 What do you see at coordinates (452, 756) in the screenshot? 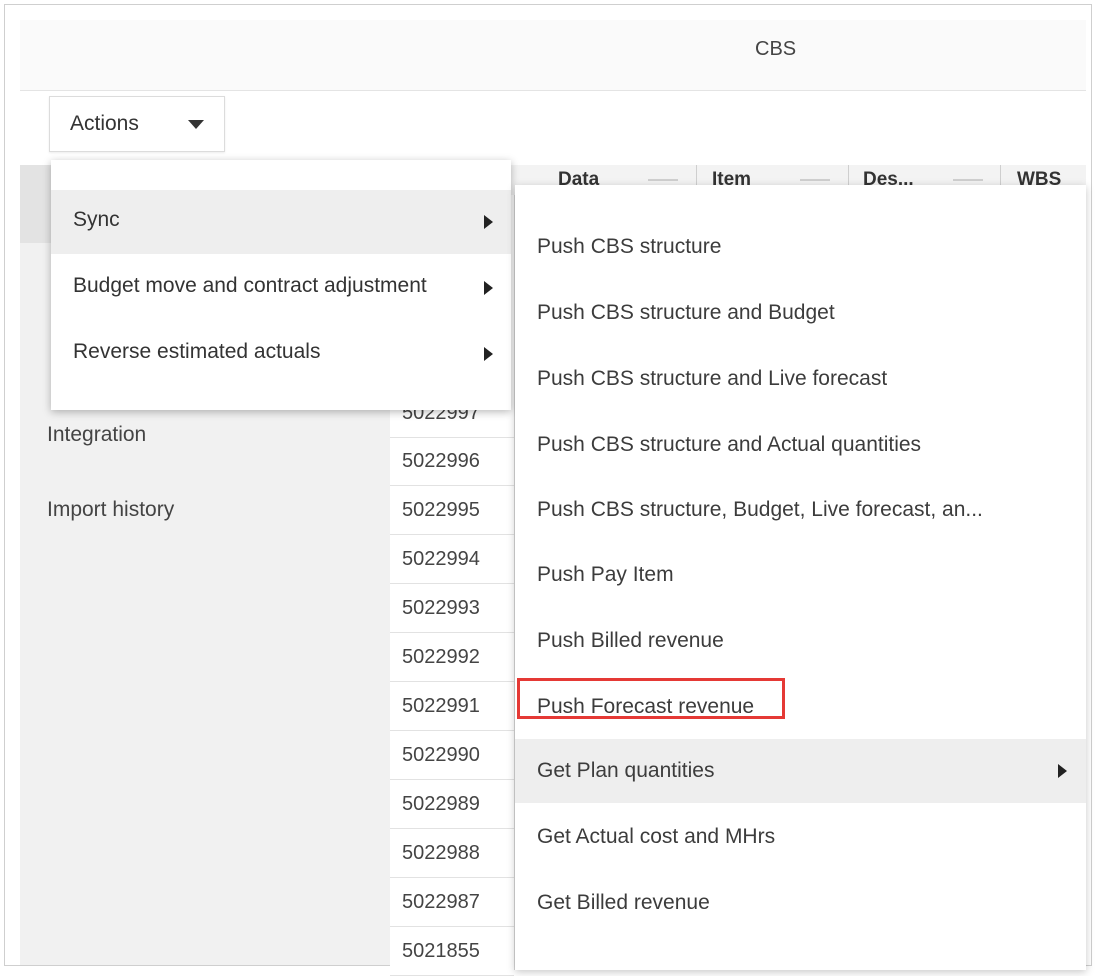
I see `table-row-id: 5022990` at bounding box center [452, 756].